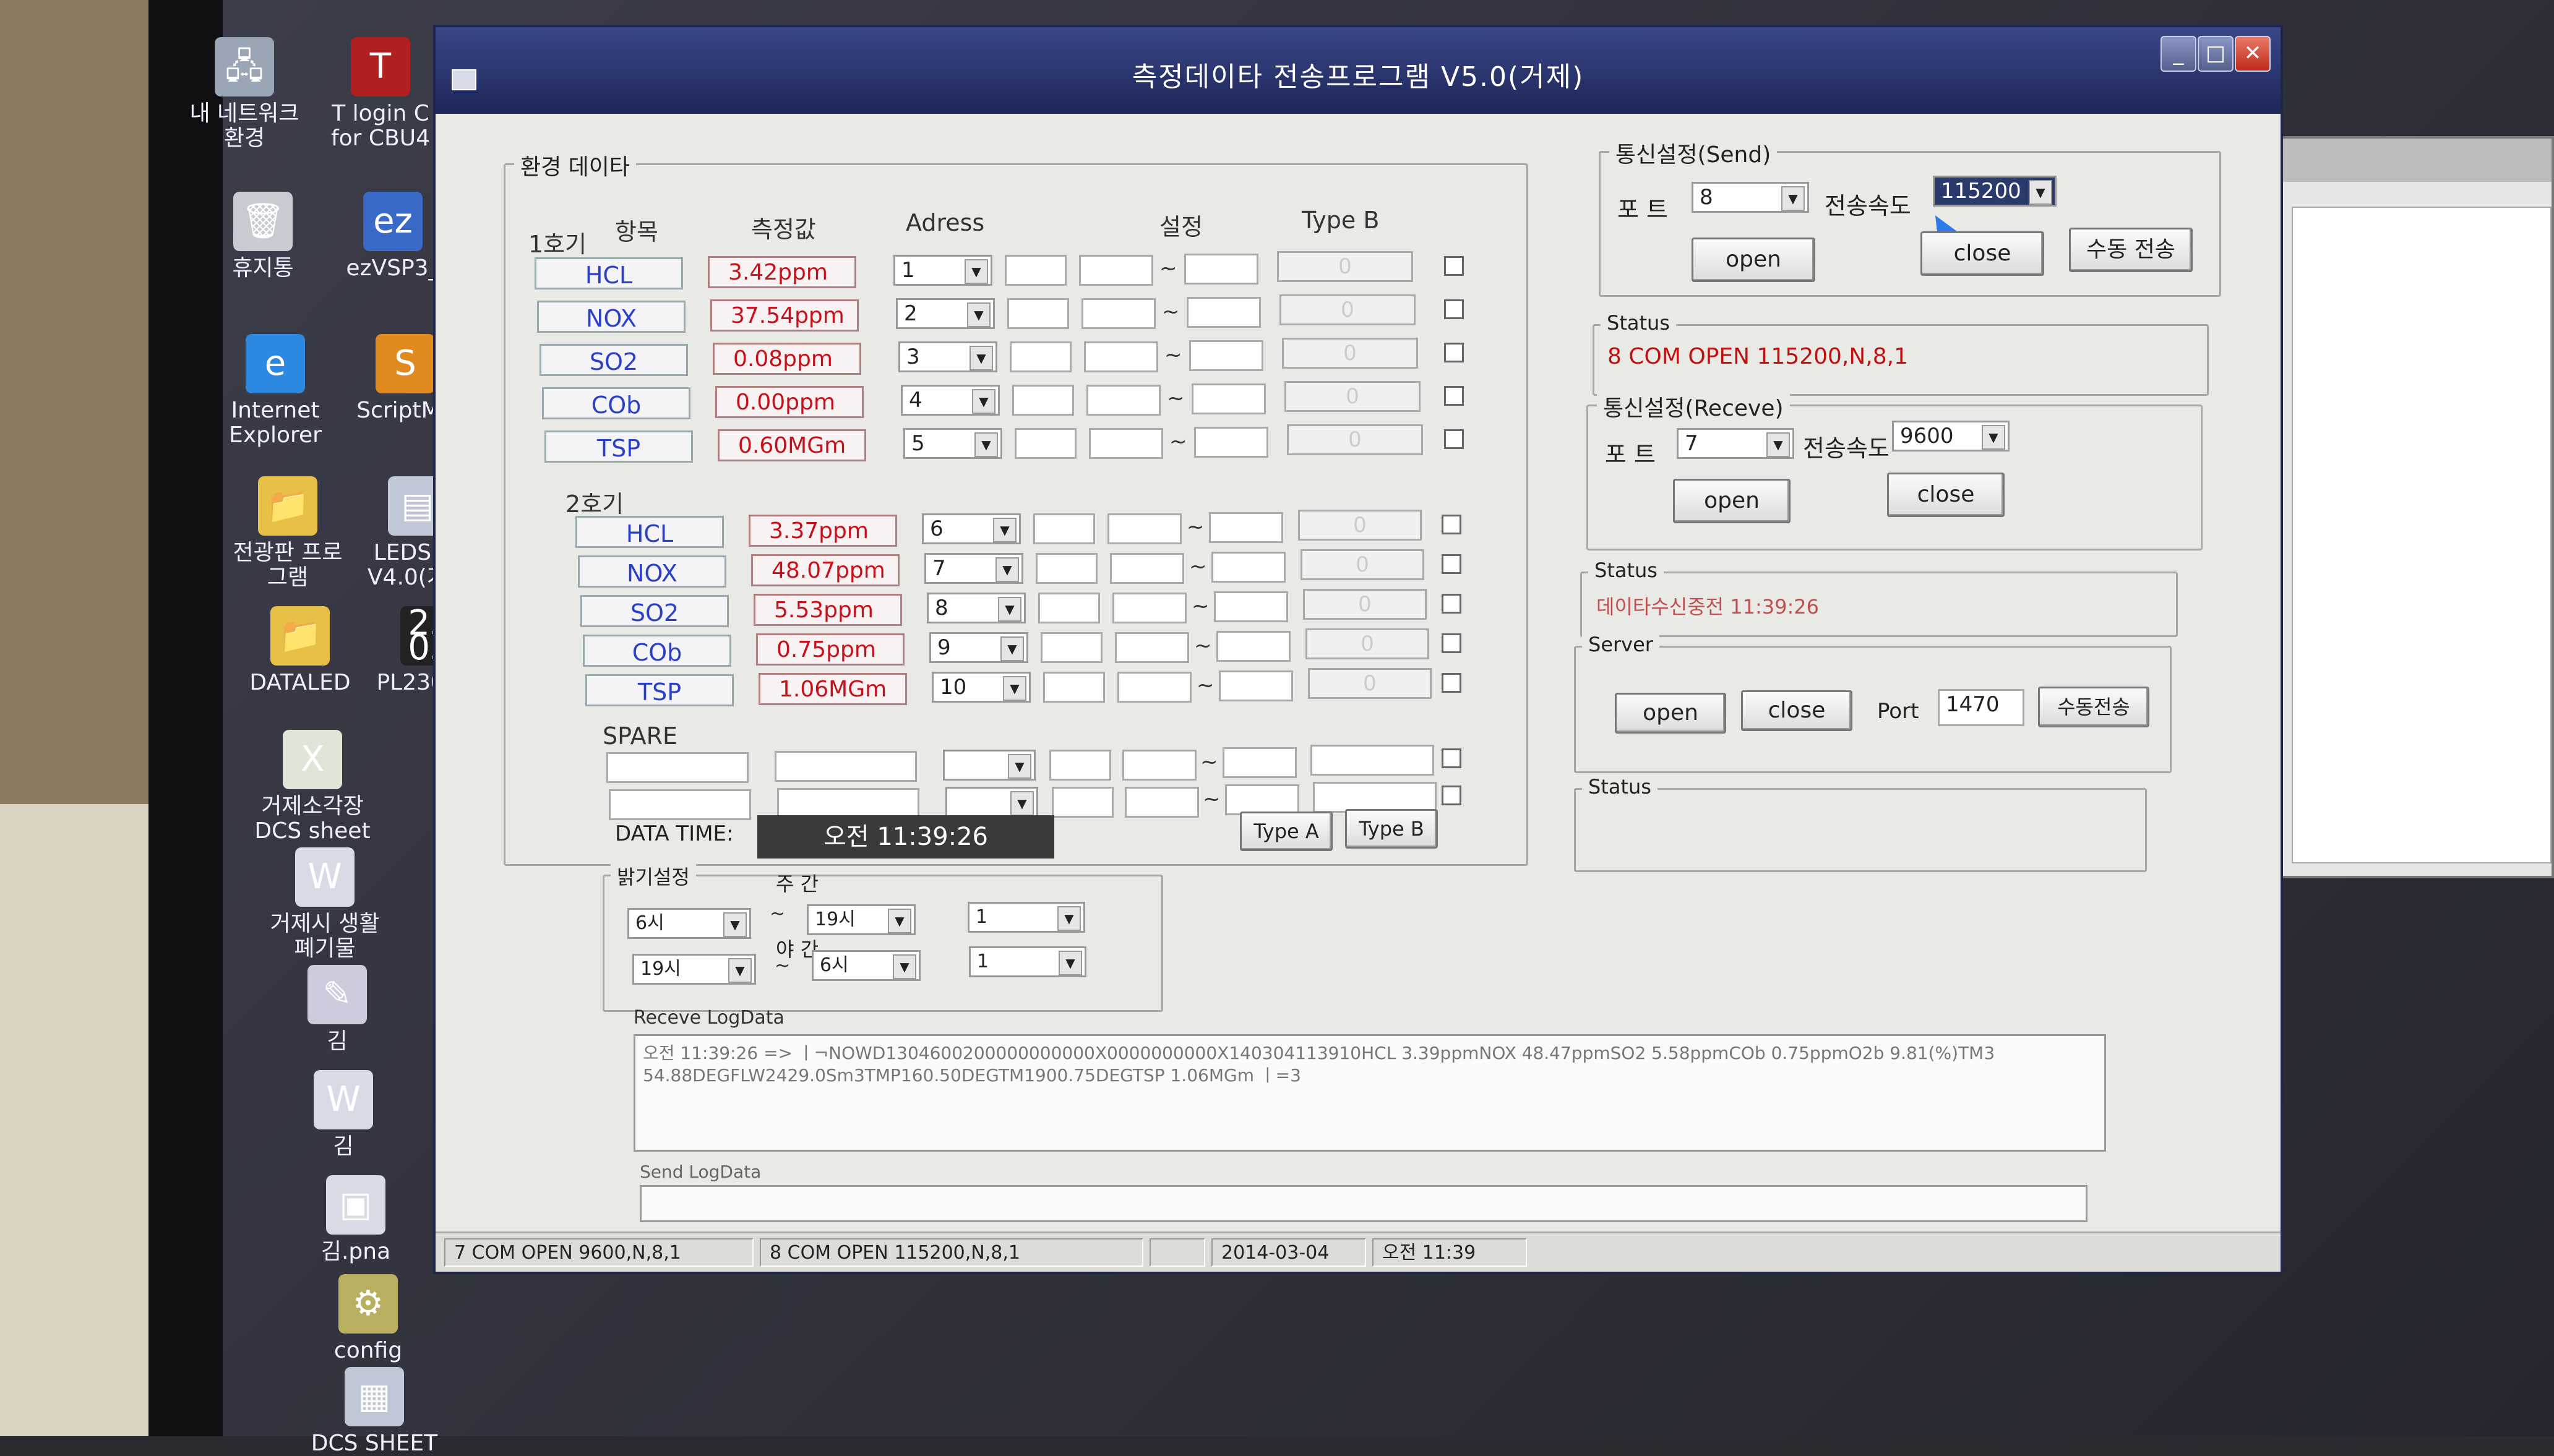 Image resolution: width=2554 pixels, height=1456 pixels. Describe the element at coordinates (374, 1412) in the screenshot. I see `desktop-icon-dcs-sheet-2: ▦ DCS SHEET` at that location.